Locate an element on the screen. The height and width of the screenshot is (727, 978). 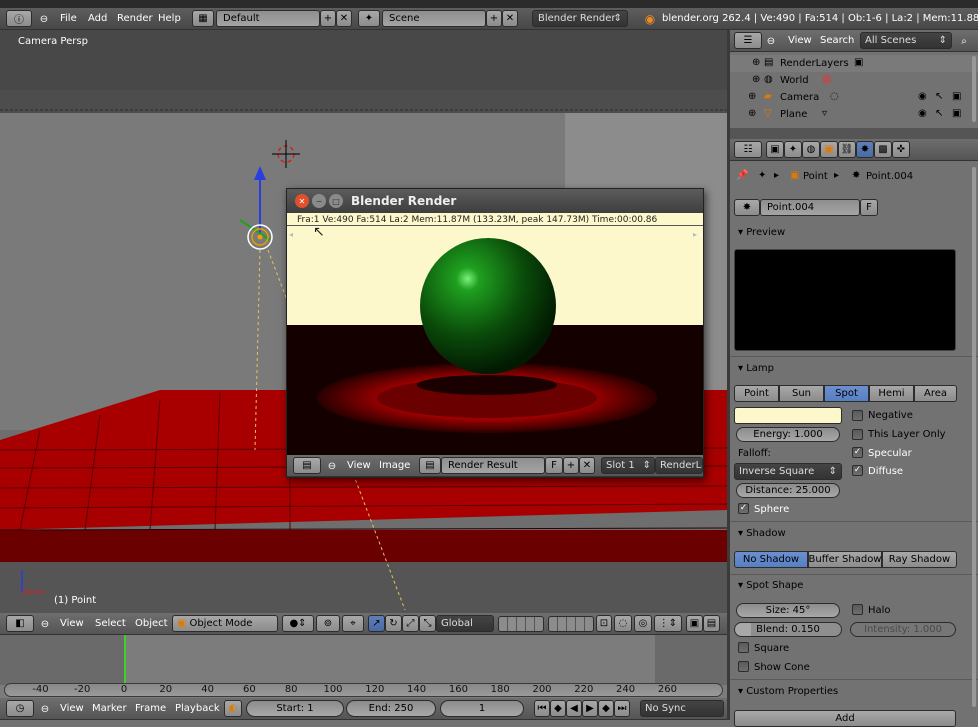
render-anim-button: ▤ is located at coordinates (711, 623).